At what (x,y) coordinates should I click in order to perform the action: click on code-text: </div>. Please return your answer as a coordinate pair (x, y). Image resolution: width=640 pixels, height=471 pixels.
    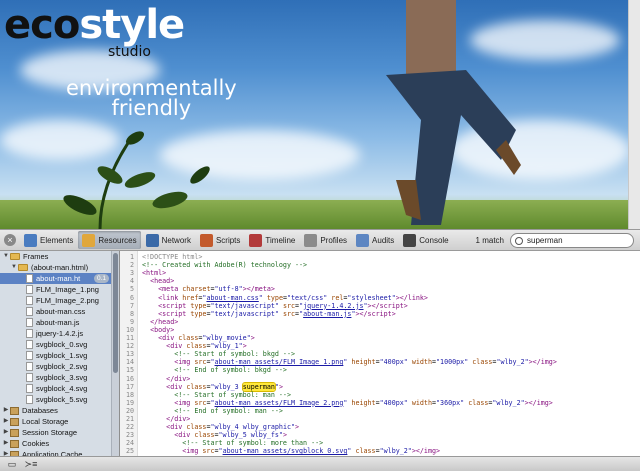
    Looking at the image, I should click on (178, 378).